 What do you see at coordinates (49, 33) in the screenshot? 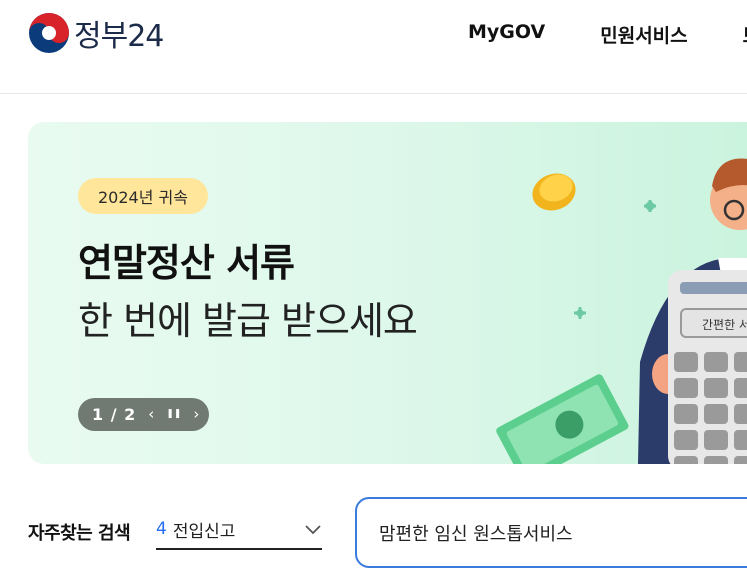
I see `taegeuk-logo-icon` at bounding box center [49, 33].